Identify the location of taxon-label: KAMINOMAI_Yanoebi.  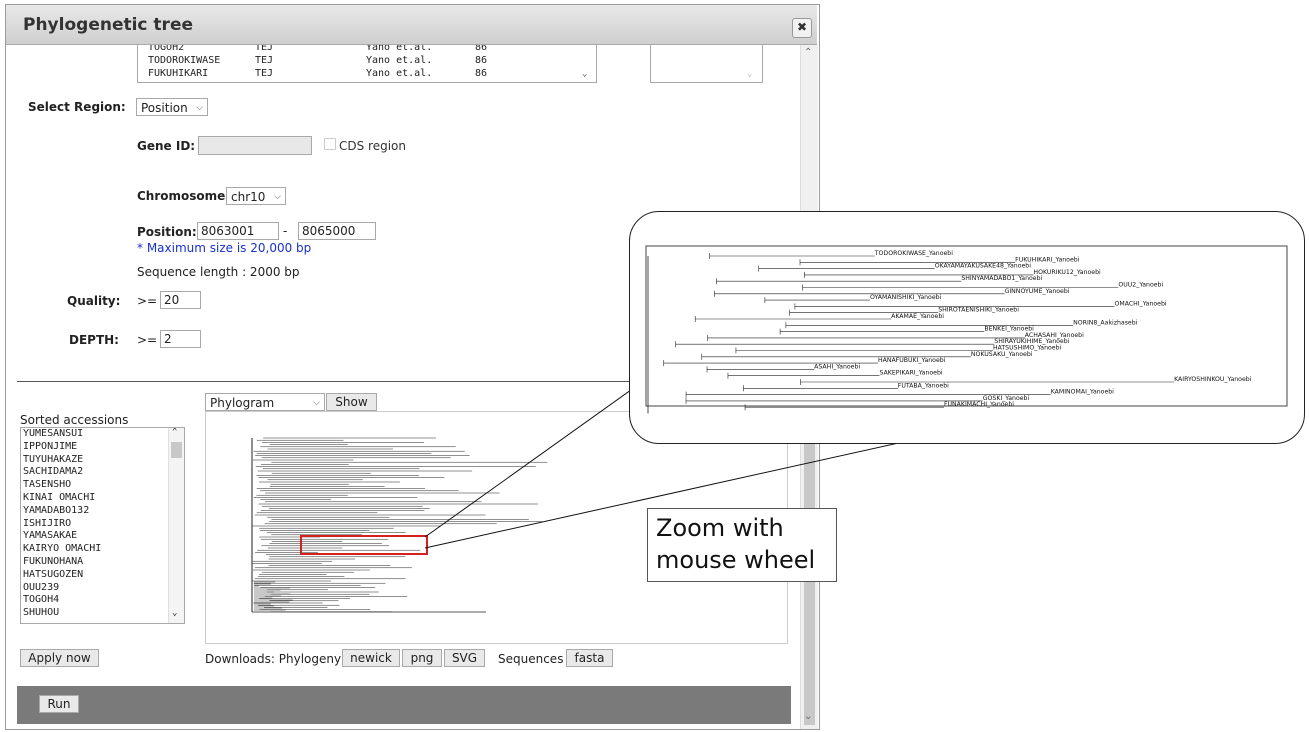
(1082, 392).